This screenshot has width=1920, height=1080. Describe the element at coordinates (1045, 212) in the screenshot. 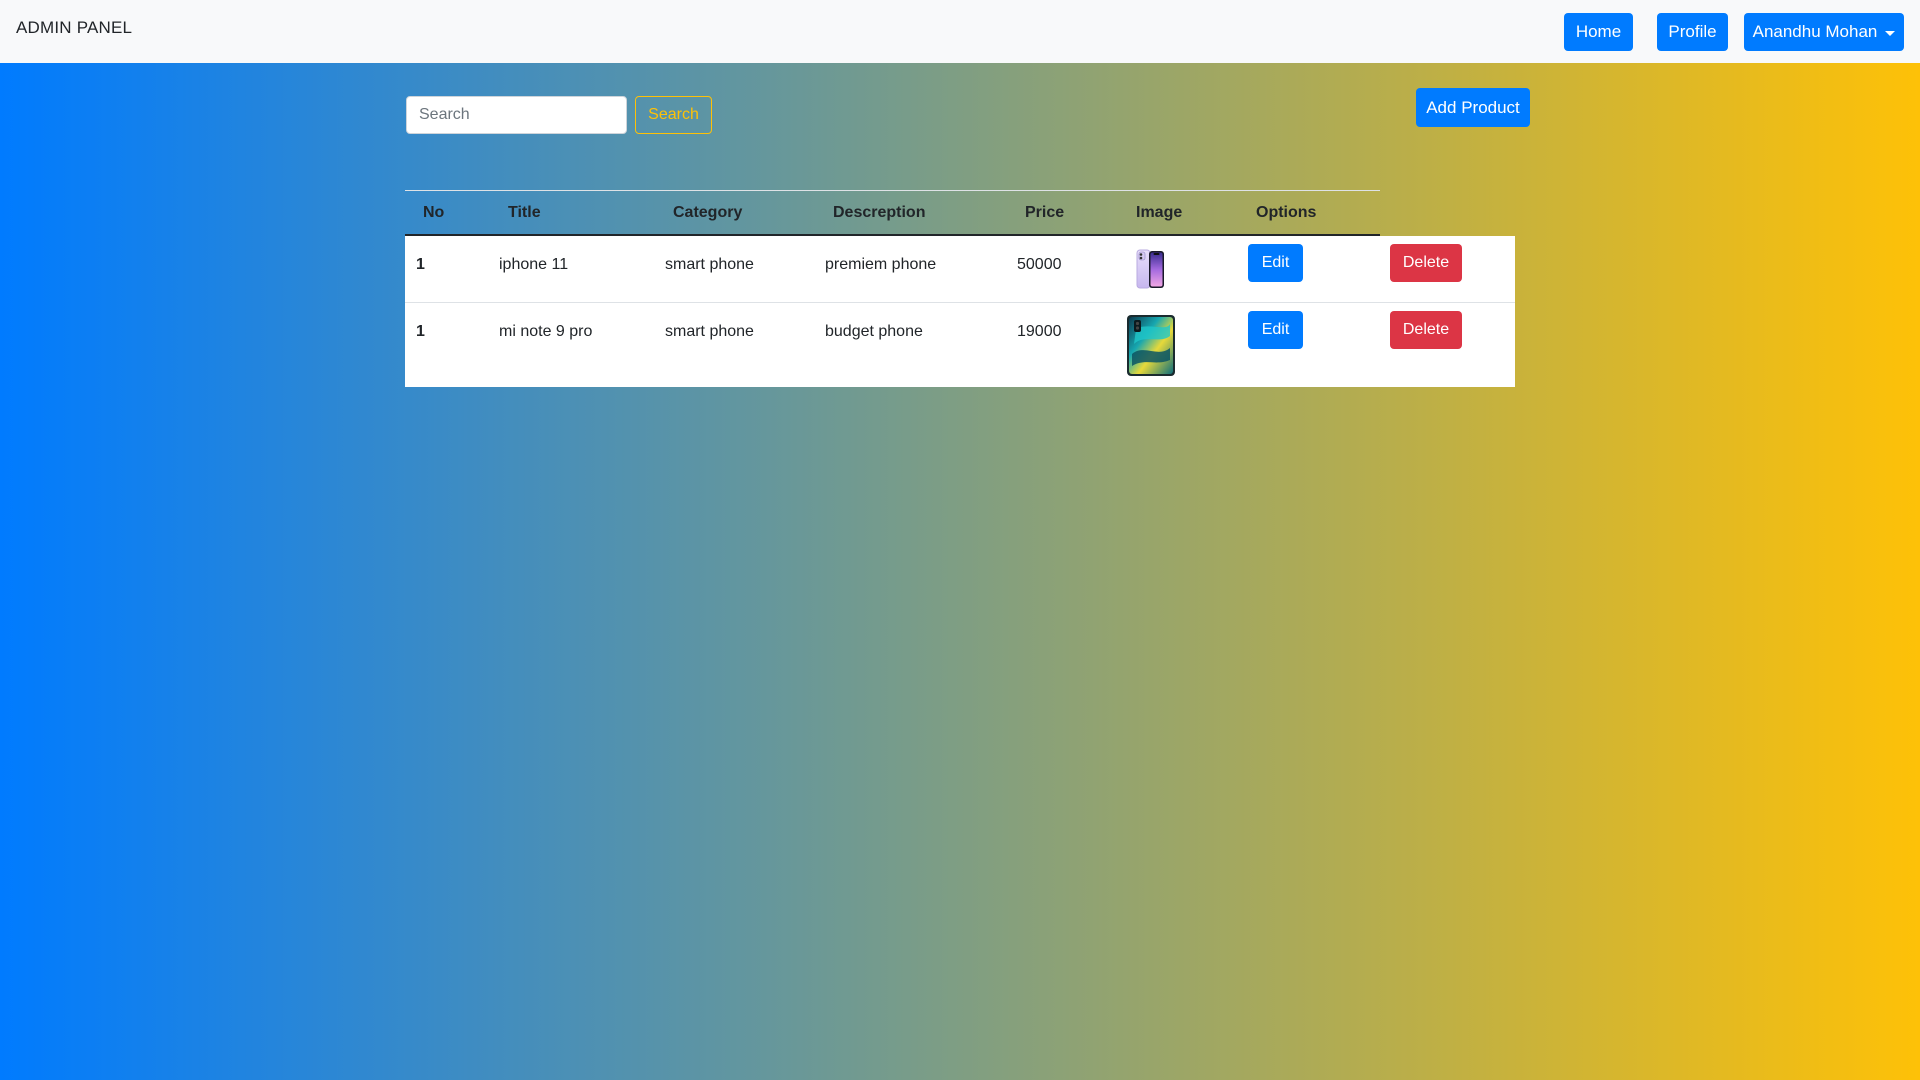

I see `header-price: Price` at that location.